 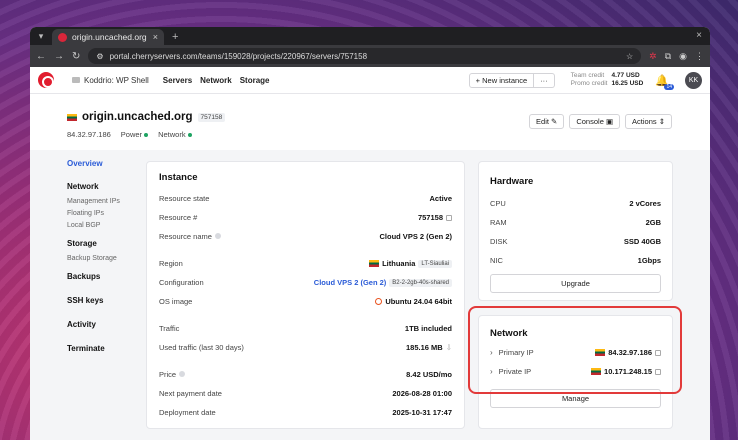 What do you see at coordinates (642, 241) in the screenshot?
I see `disk-value: SSD 40GB` at bounding box center [642, 241].